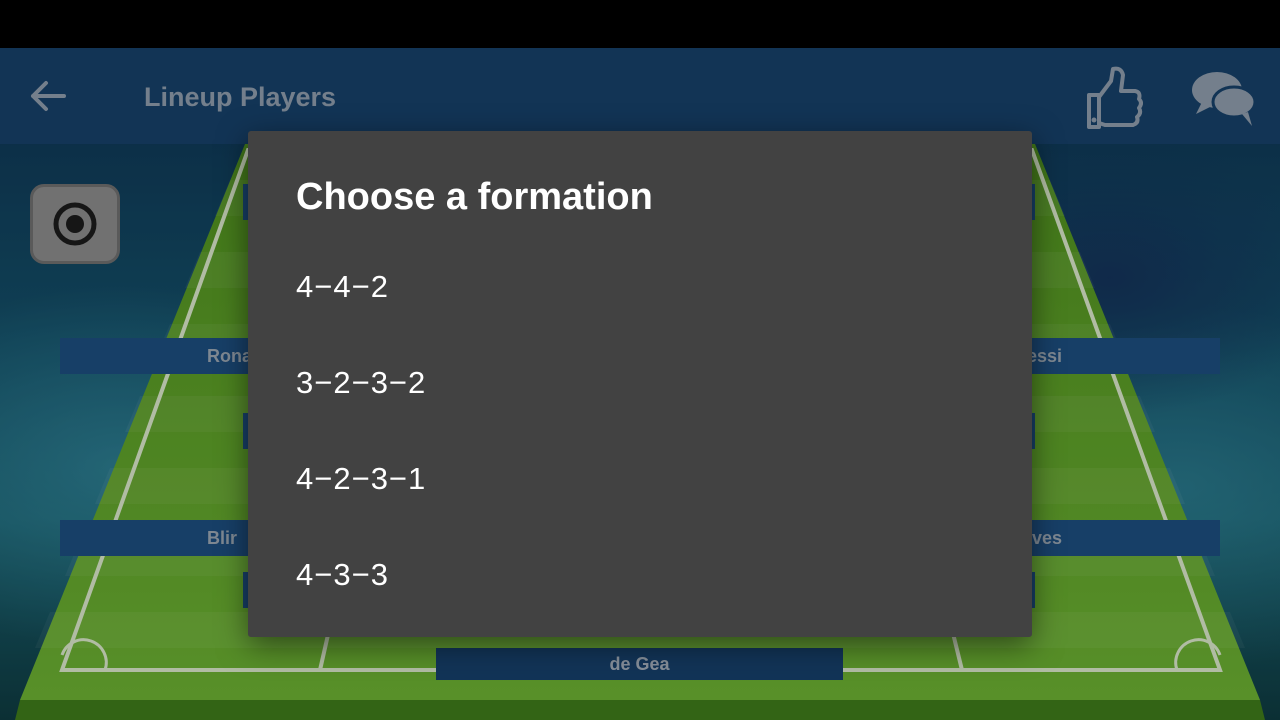  What do you see at coordinates (640, 287) in the screenshot?
I see `formation-option-4-4-2: 4−4−2` at bounding box center [640, 287].